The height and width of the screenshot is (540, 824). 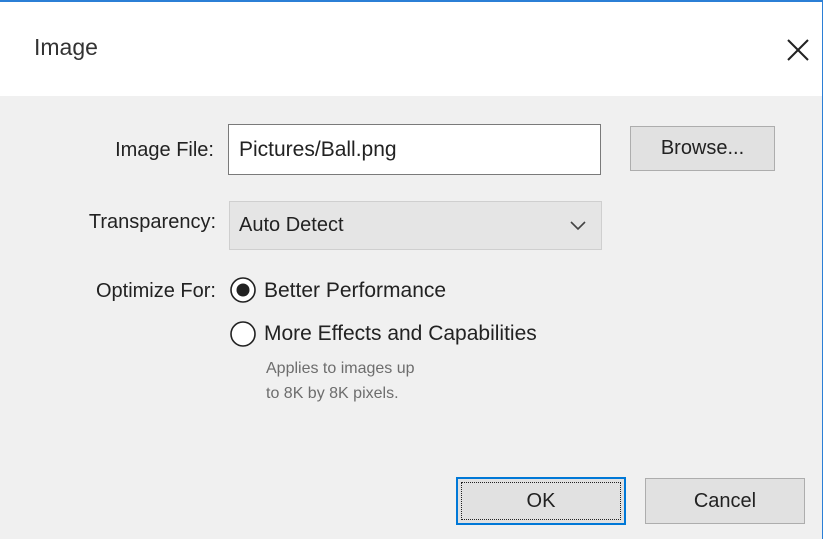 I want to click on better-performance-label: Better Performance, so click(x=355, y=291).